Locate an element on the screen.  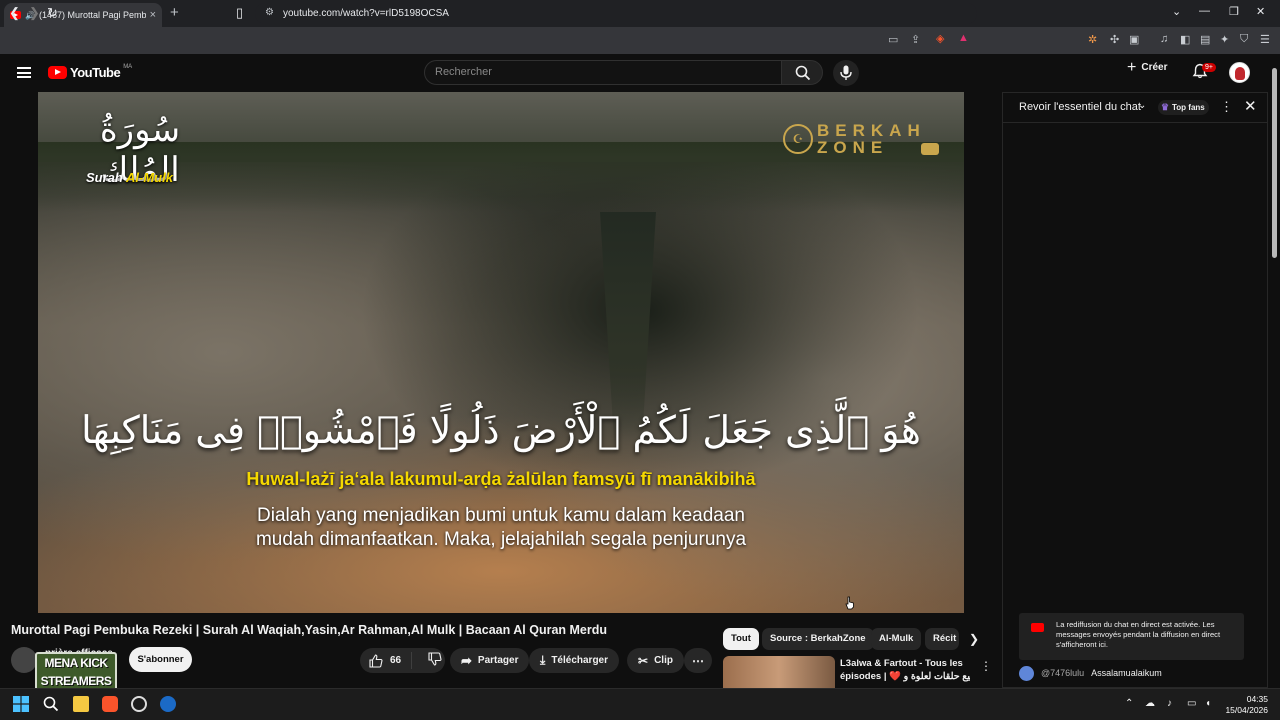
back-icon: ❮ is located at coordinates (14, 13).